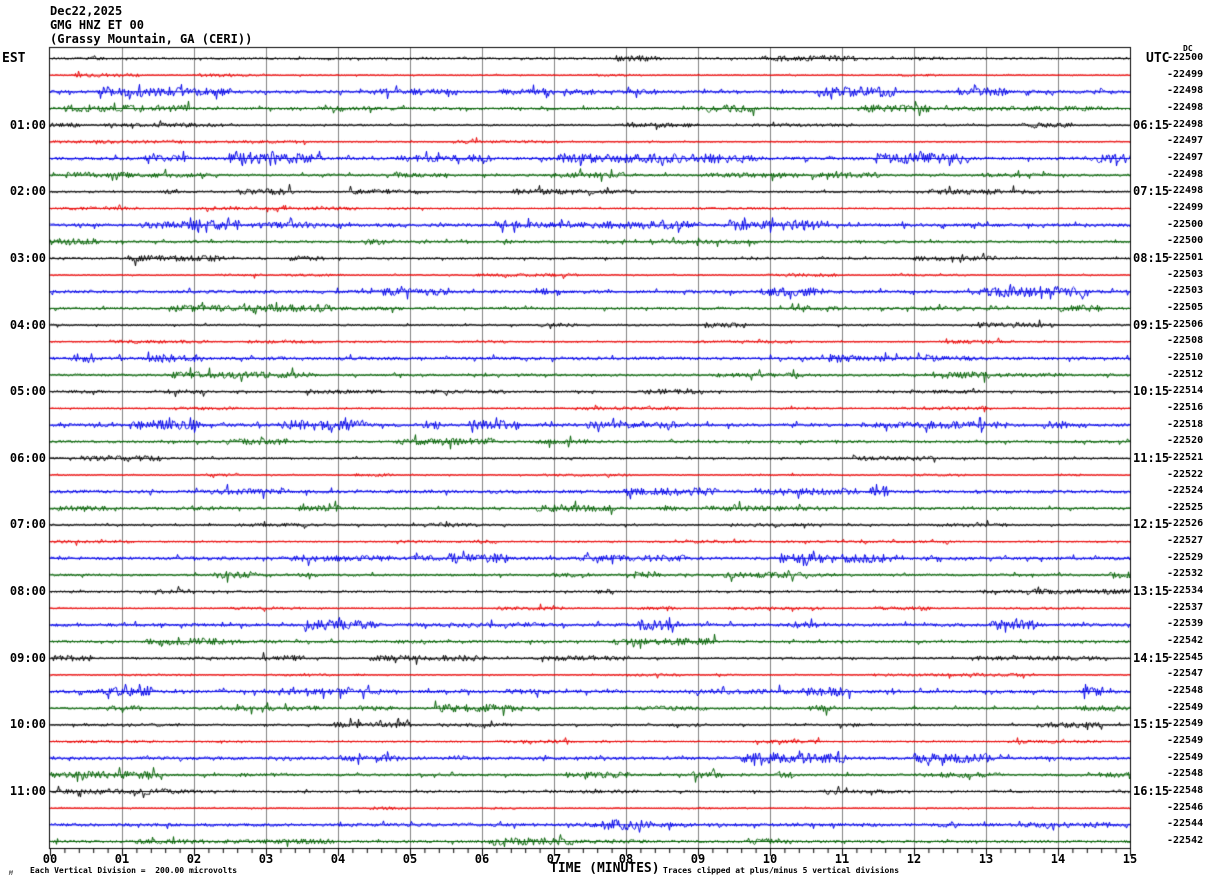 The width and height of the screenshot is (1210, 886). What do you see at coordinates (1151, 124) in the screenshot?
I see `right-hour-label: 06:15` at bounding box center [1151, 124].